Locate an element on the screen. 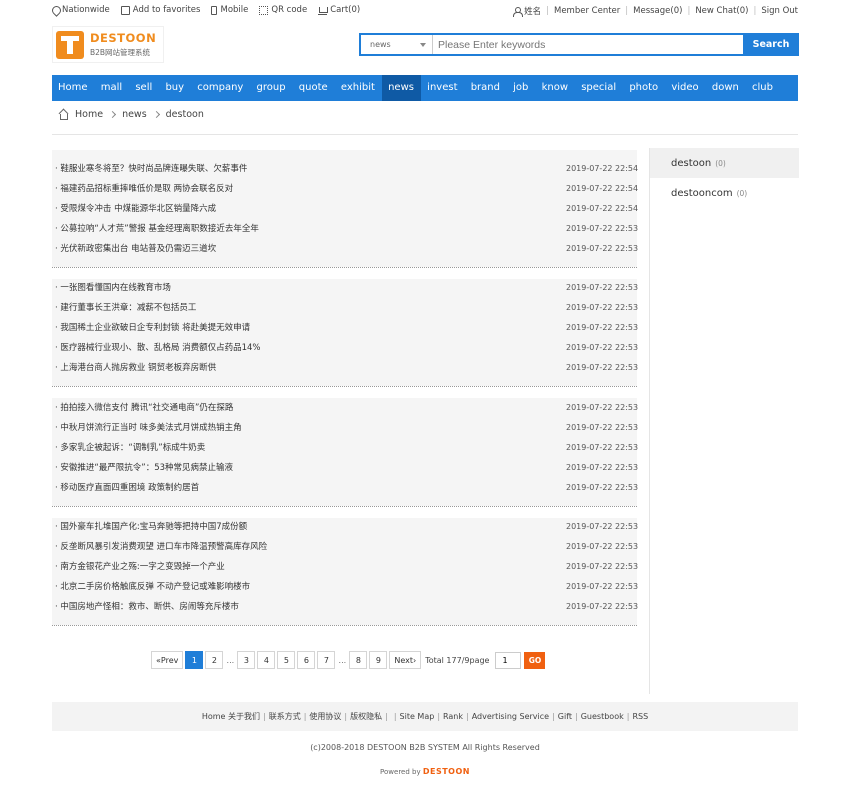  logo-subtitle: B2B网站管理系统 is located at coordinates (120, 52).